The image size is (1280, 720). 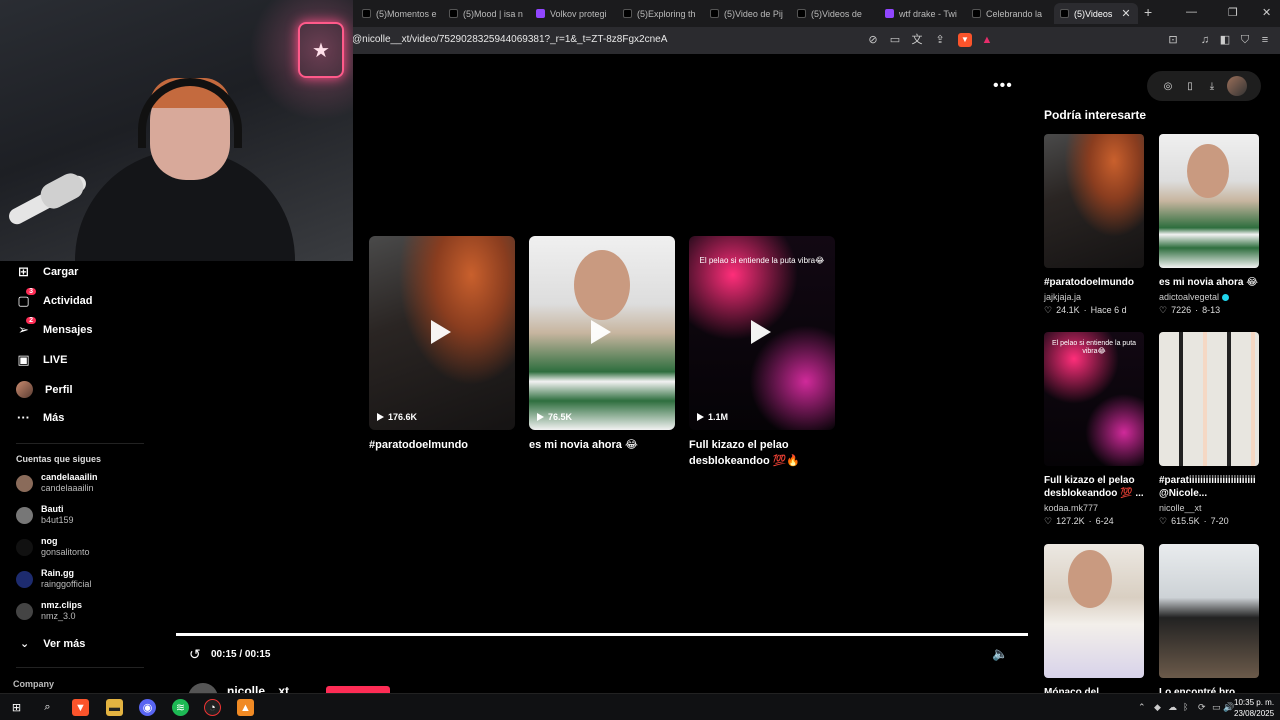 What do you see at coordinates (922, 13) in the screenshot?
I see `browser-tab: wtf drake - Twi` at bounding box center [922, 13].